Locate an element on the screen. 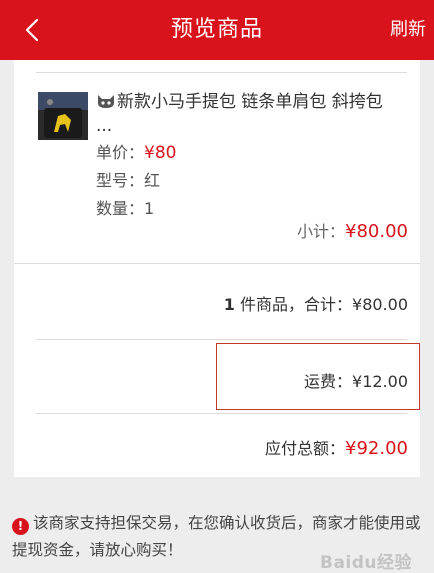 The width and height of the screenshot is (434, 573). total-label: 应付总额： is located at coordinates (305, 448).